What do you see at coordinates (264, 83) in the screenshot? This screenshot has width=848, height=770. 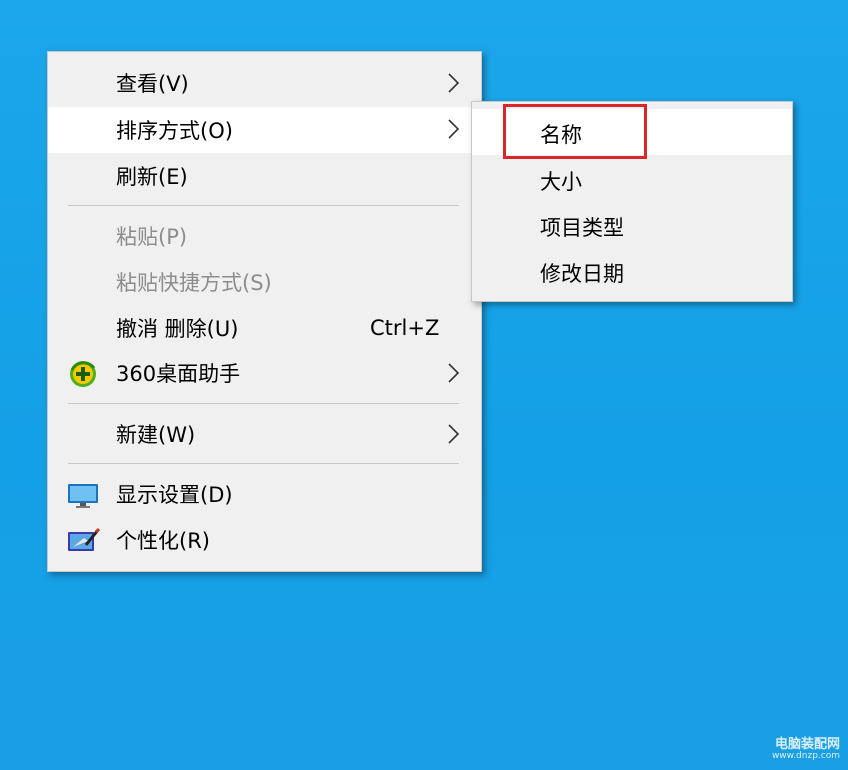 I see `menu-item-view: 查看(V)` at bounding box center [264, 83].